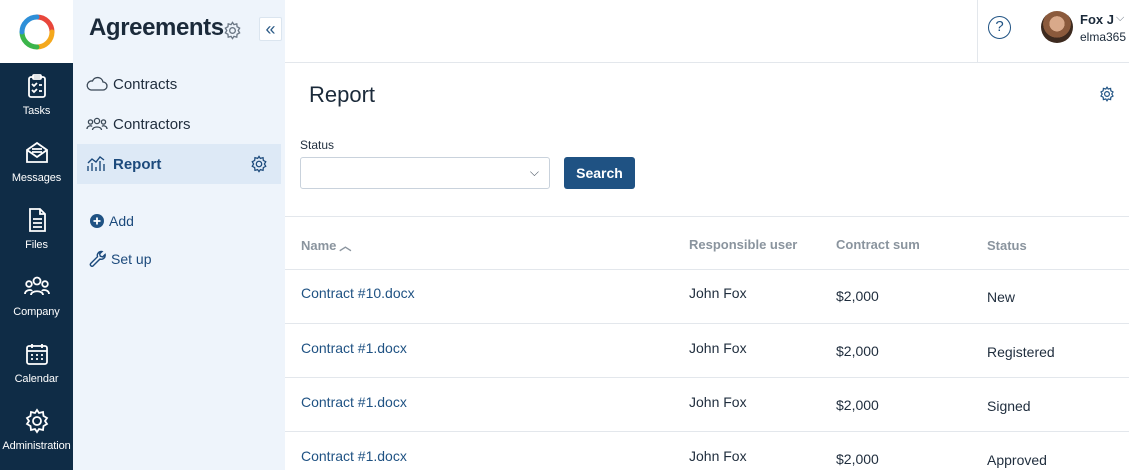 The width and height of the screenshot is (1129, 470). I want to click on avatar, so click(1057, 27).